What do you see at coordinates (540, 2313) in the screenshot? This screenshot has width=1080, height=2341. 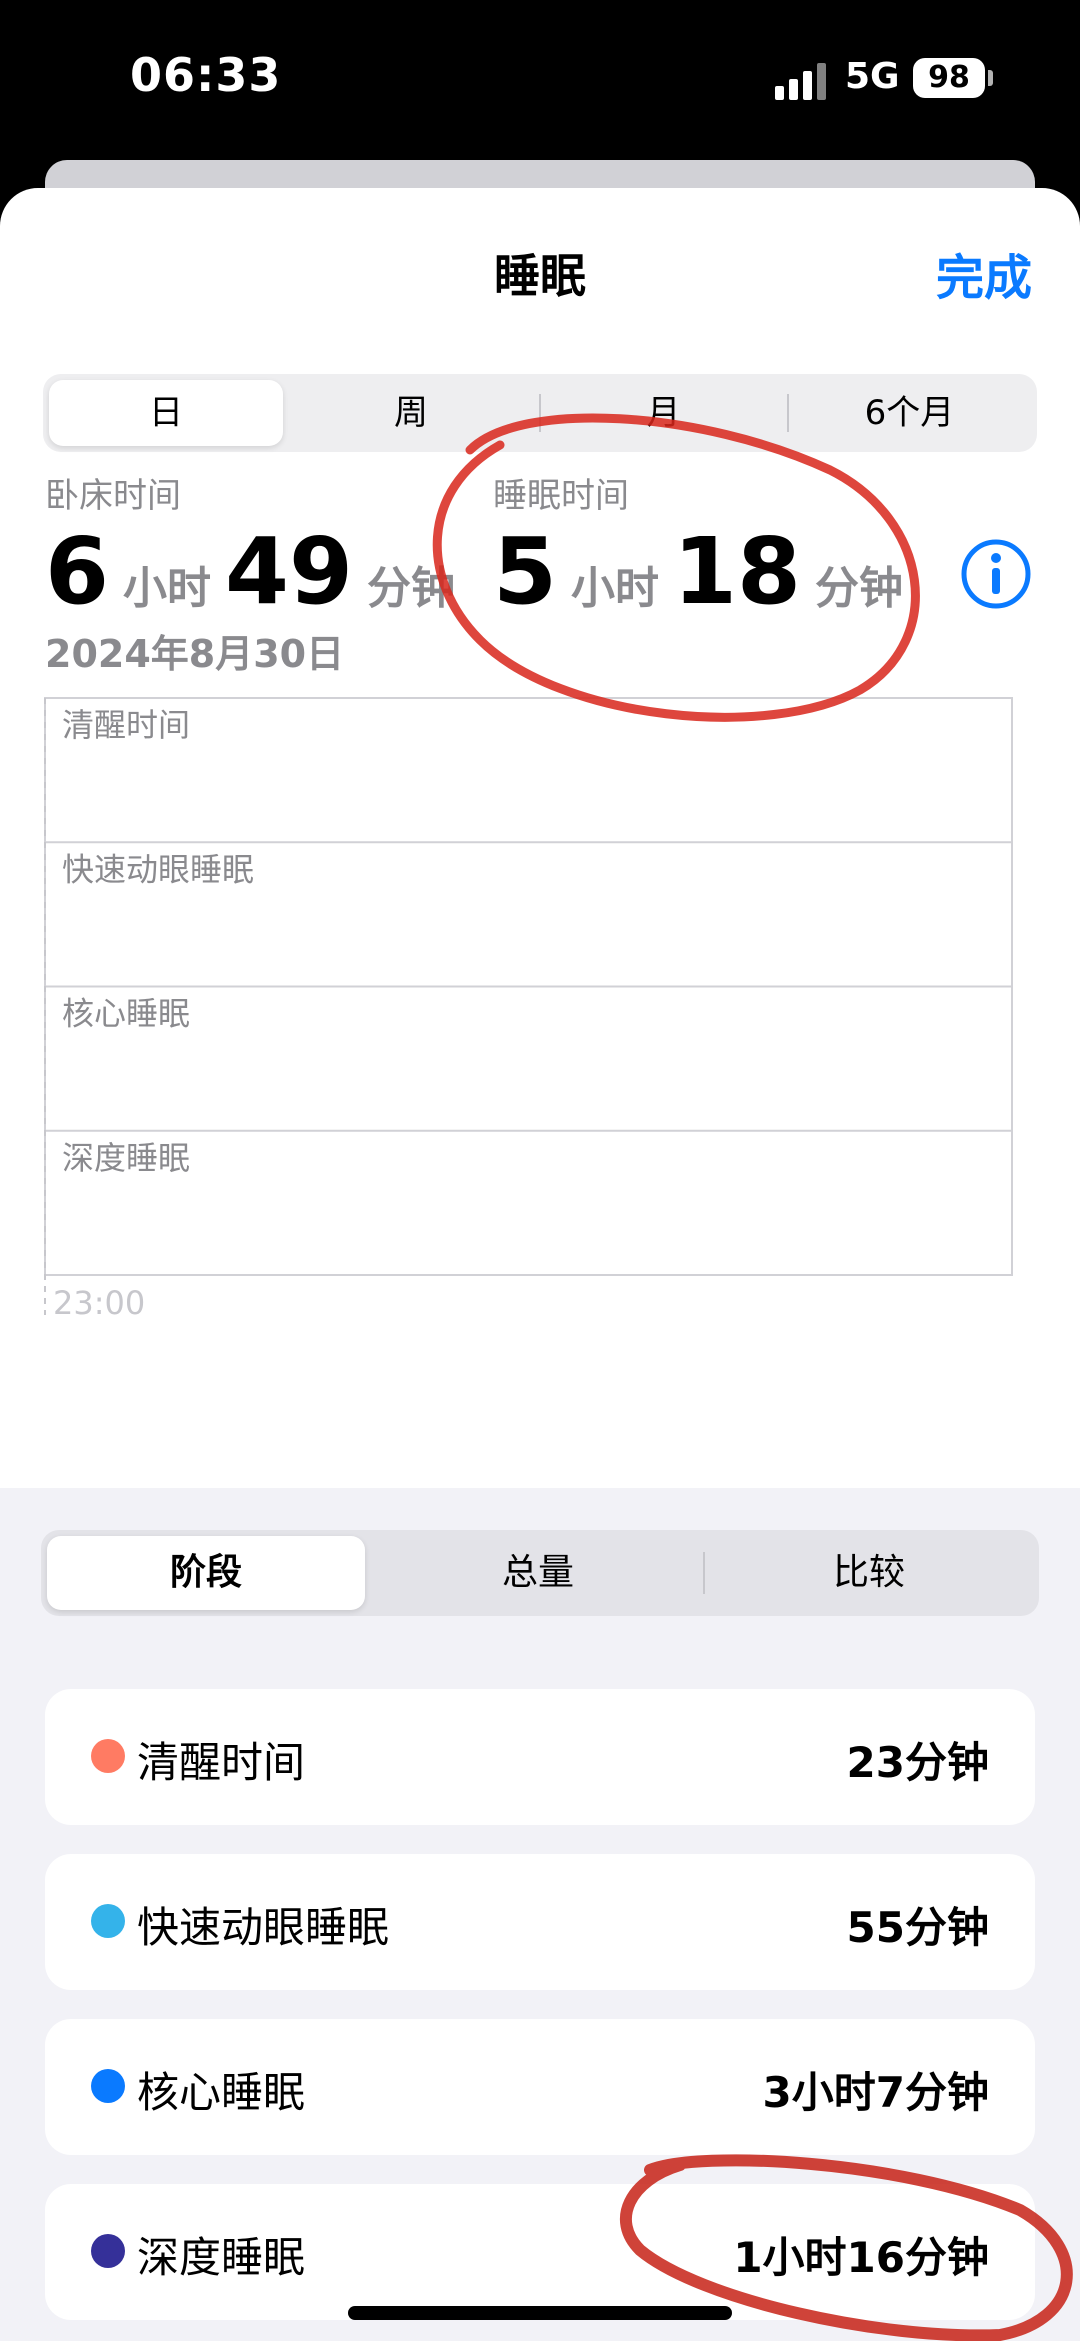 I see `home-indicator` at bounding box center [540, 2313].